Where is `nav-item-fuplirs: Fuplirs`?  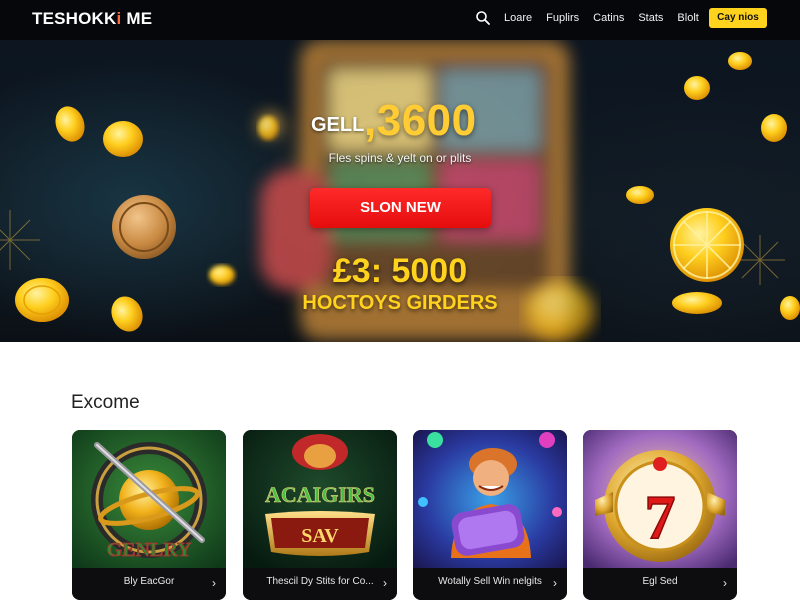
nav-item-fuplirs: Fuplirs is located at coordinates (562, 18).